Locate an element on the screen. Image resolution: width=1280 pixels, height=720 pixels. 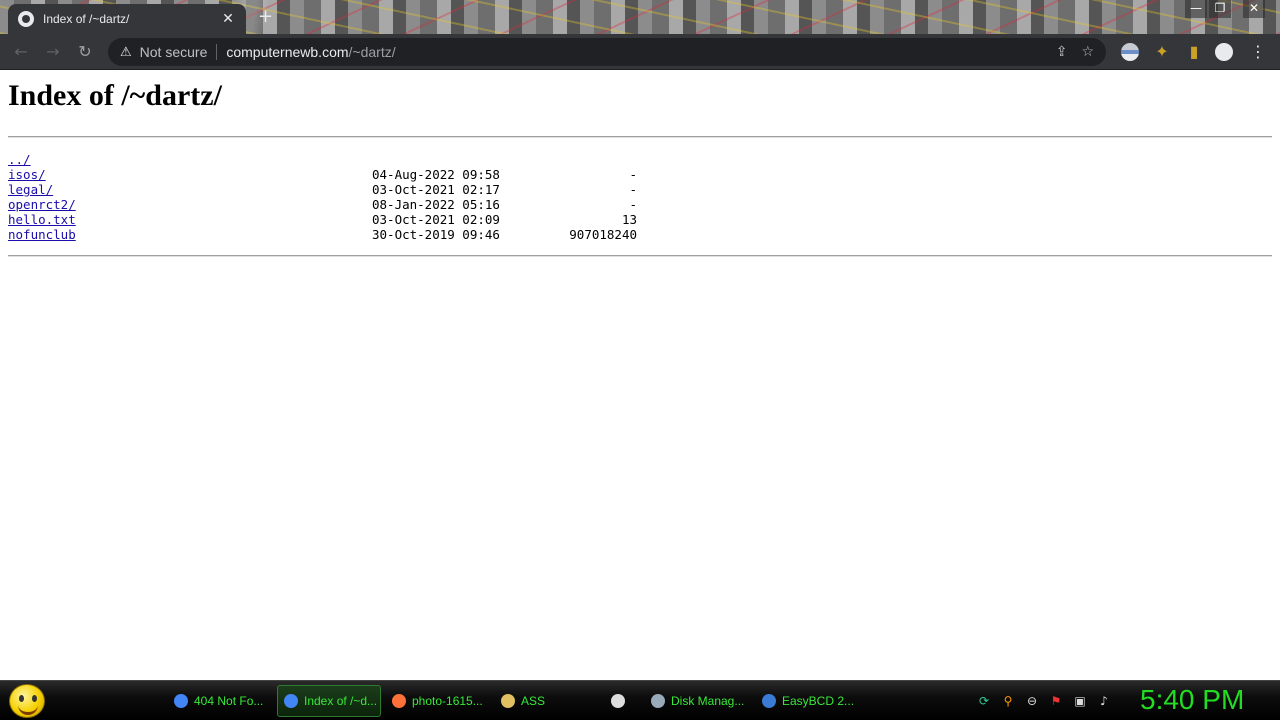
file-date: 08-Jan-2022 05:16 is located at coordinates (436, 204).